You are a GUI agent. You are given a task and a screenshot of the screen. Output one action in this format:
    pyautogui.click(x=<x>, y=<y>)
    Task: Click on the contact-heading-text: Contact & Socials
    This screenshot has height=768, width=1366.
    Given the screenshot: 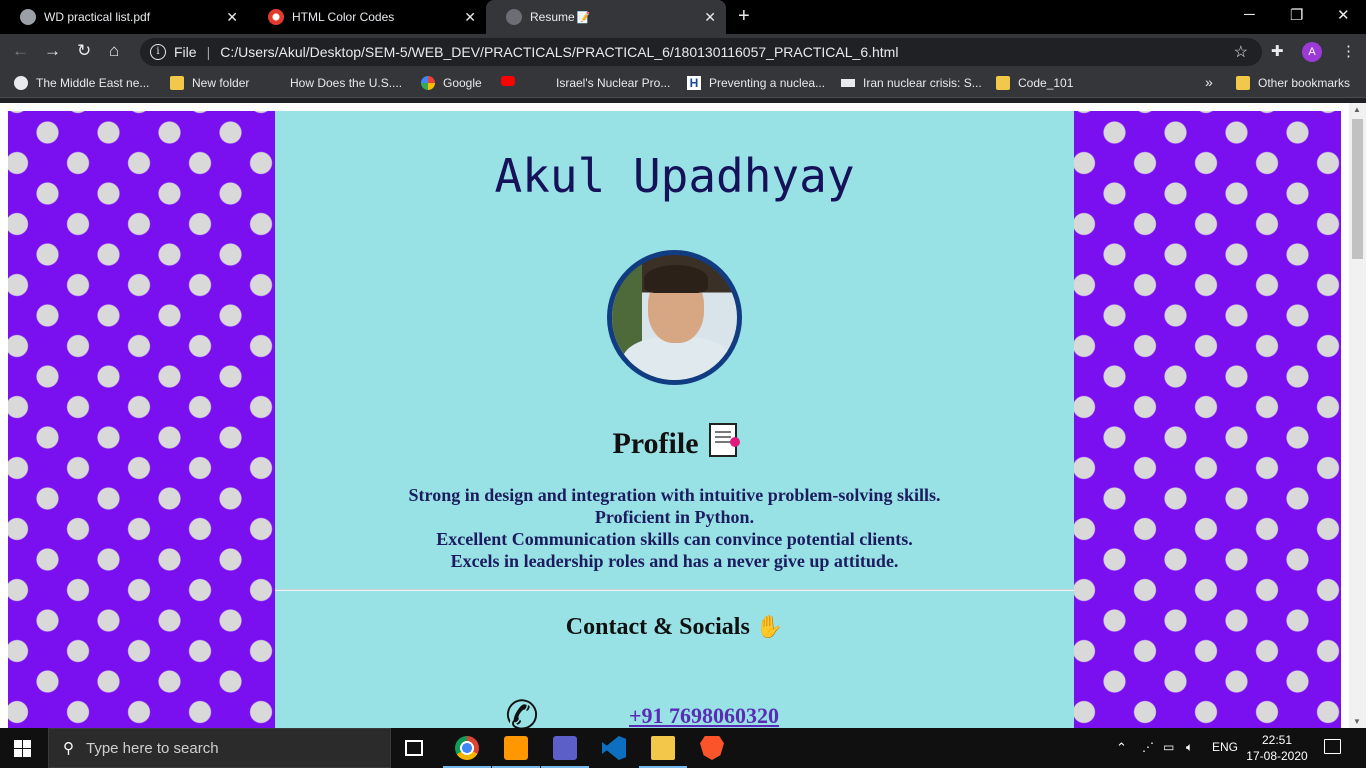 What is the action you would take?
    pyautogui.click(x=657, y=627)
    